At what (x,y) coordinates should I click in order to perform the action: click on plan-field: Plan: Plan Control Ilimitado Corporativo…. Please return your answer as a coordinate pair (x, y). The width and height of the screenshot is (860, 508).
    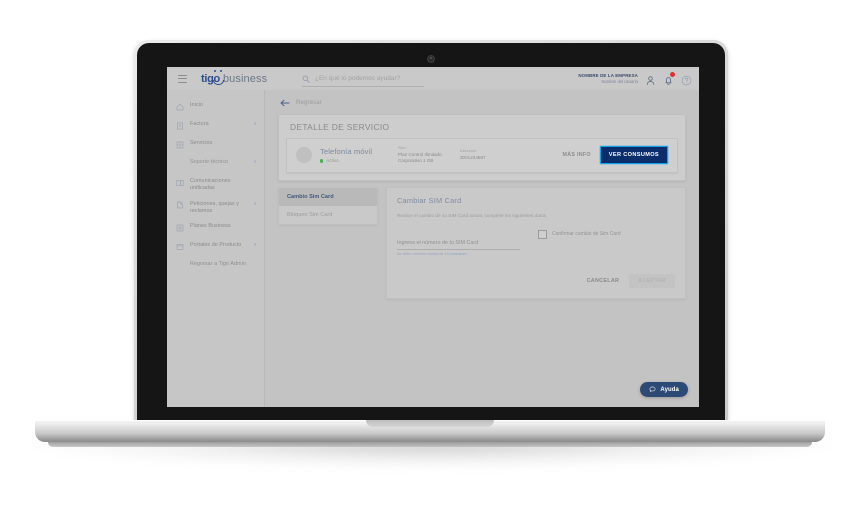
    Looking at the image, I should click on (429, 155).